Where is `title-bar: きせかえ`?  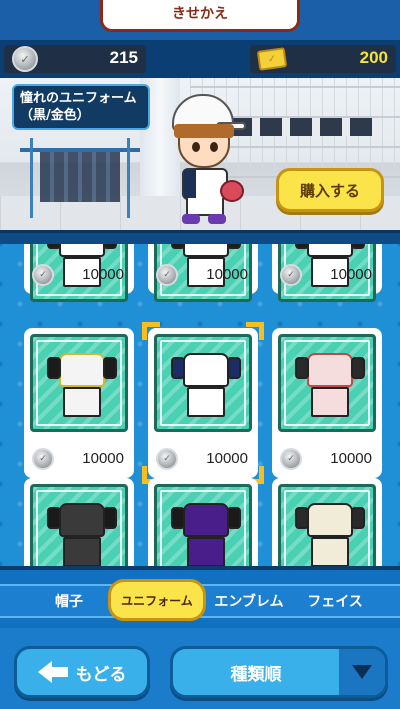
title-bar: きせかえ is located at coordinates (200, 20).